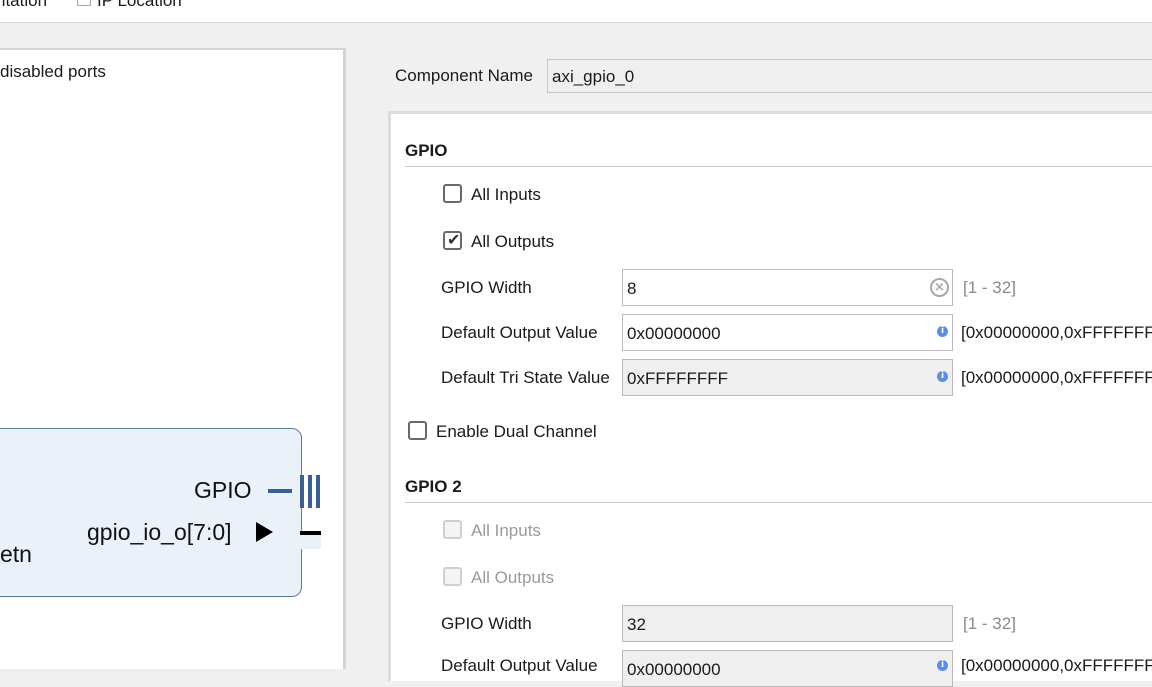 The width and height of the screenshot is (1152, 687). Describe the element at coordinates (506, 530) in the screenshot. I see `gpio2-all-inputs-label: All Inputs` at that location.